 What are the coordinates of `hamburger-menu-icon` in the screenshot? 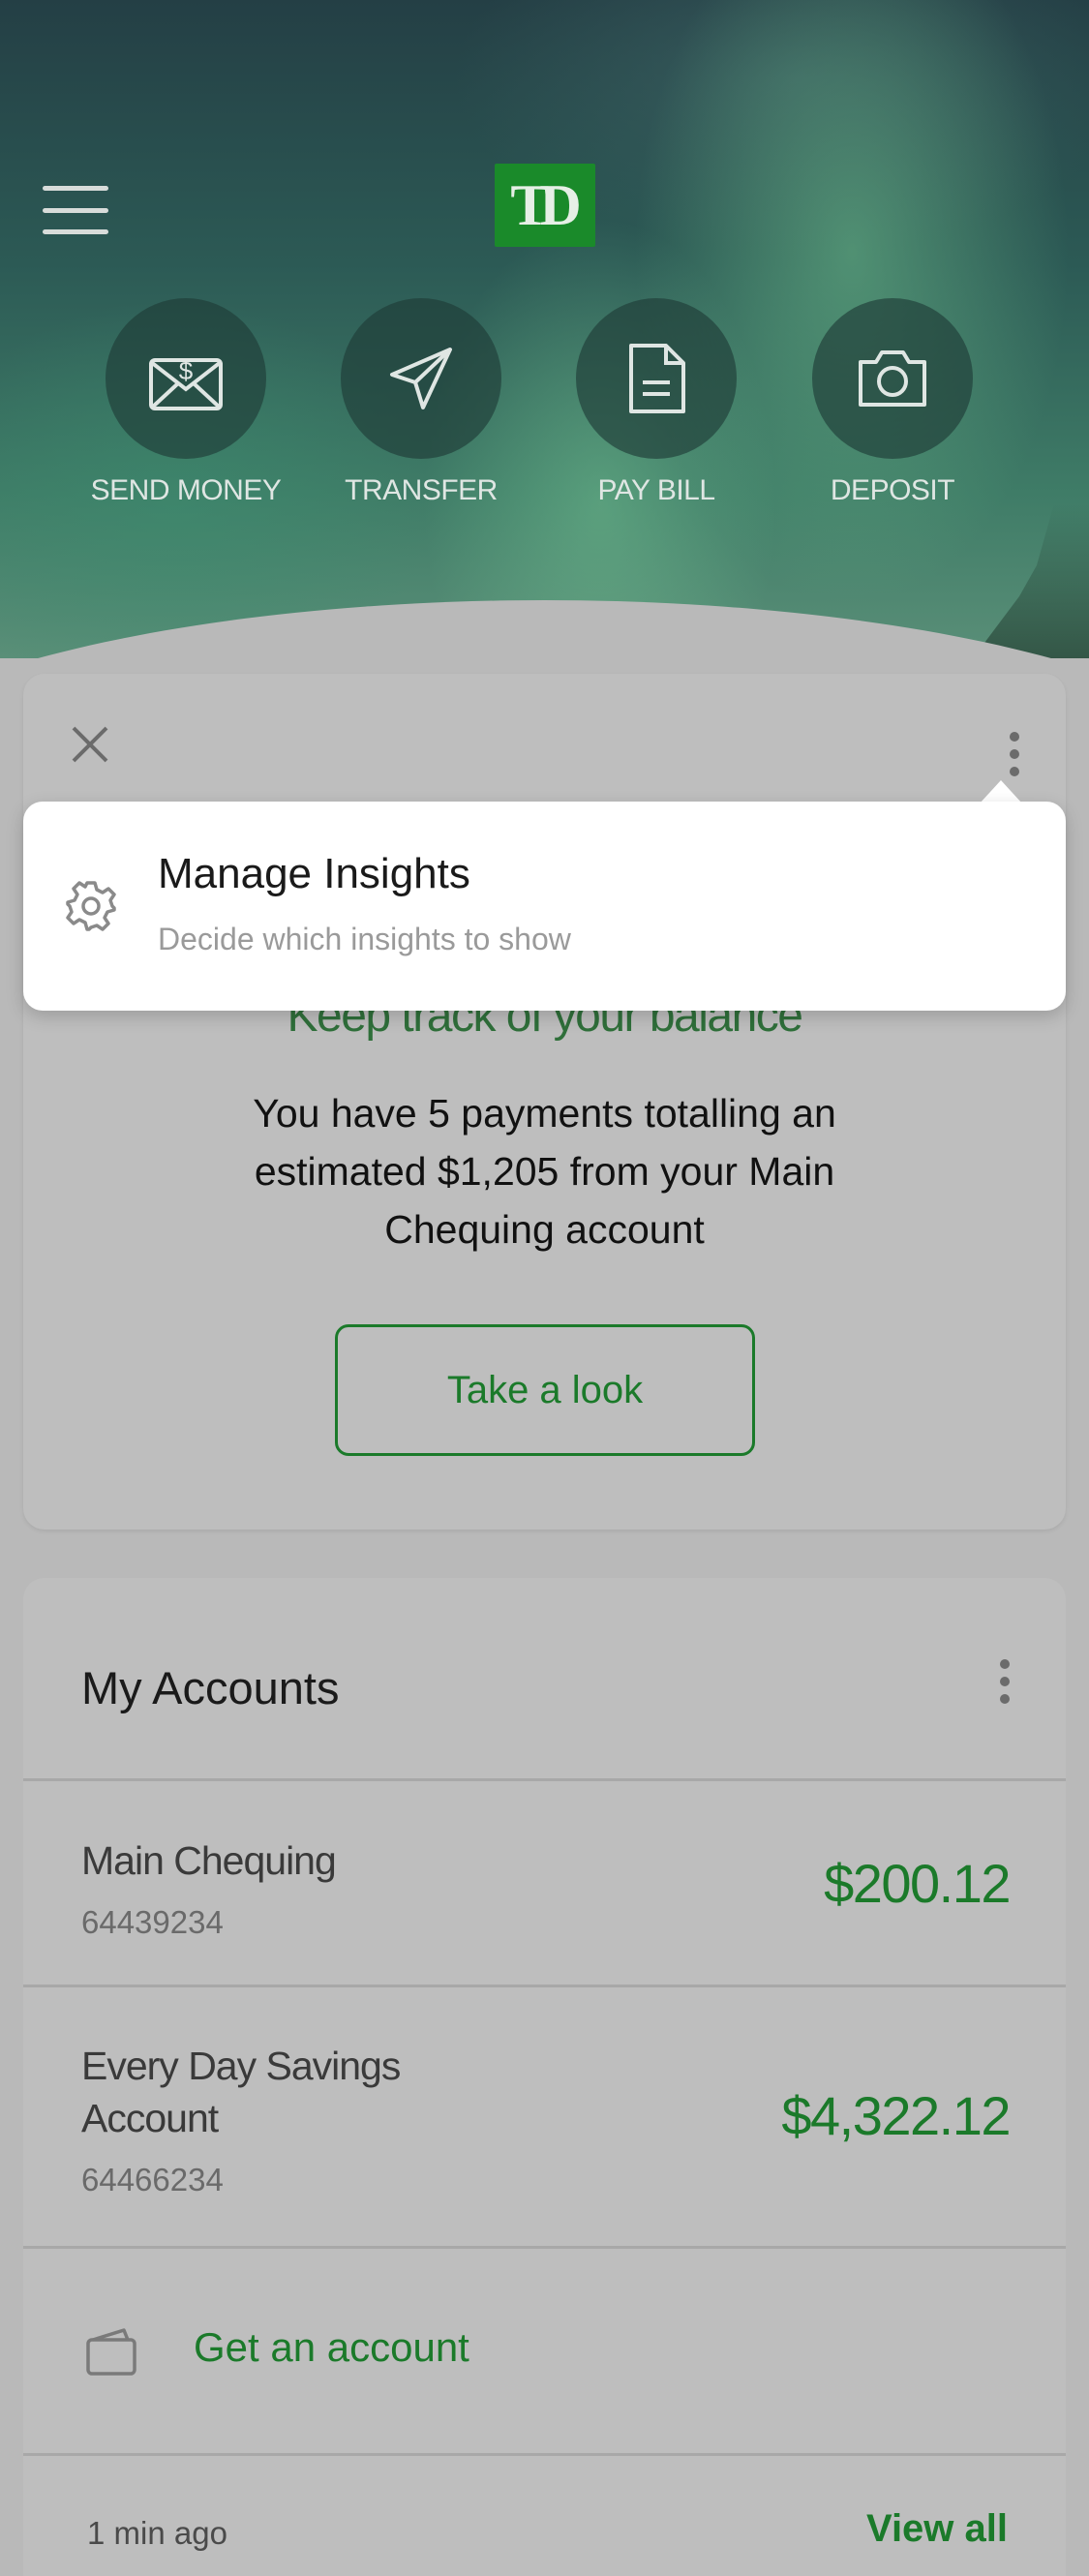 It's located at (75, 210).